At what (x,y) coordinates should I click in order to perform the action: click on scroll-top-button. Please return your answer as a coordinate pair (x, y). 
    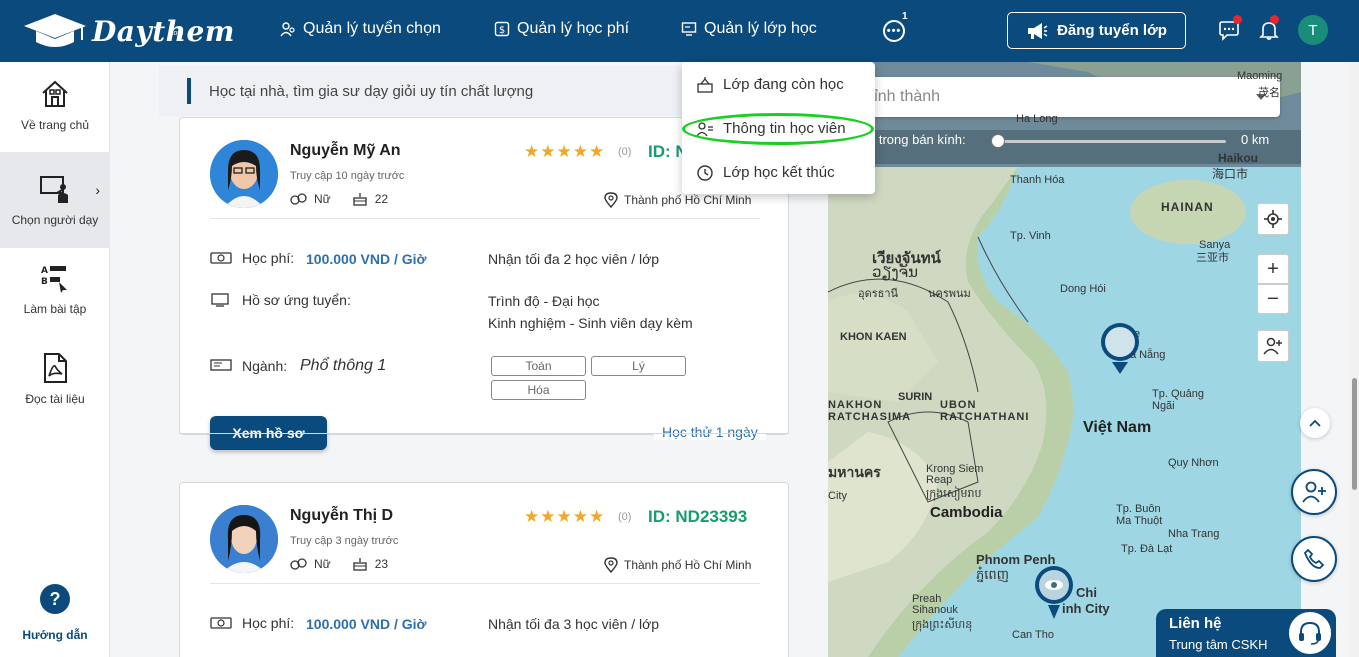
    Looking at the image, I should click on (1315, 423).